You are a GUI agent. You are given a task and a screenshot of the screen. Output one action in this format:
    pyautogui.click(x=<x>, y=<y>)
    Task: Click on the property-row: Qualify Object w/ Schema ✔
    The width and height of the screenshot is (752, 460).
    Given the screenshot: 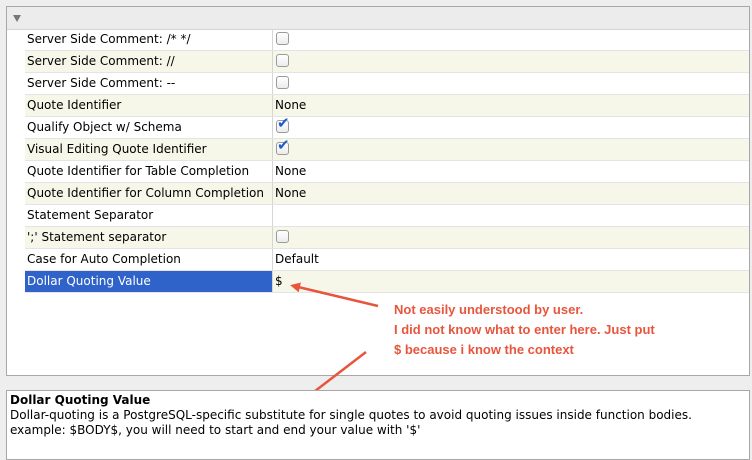 What is the action you would take?
    pyautogui.click(x=387, y=127)
    